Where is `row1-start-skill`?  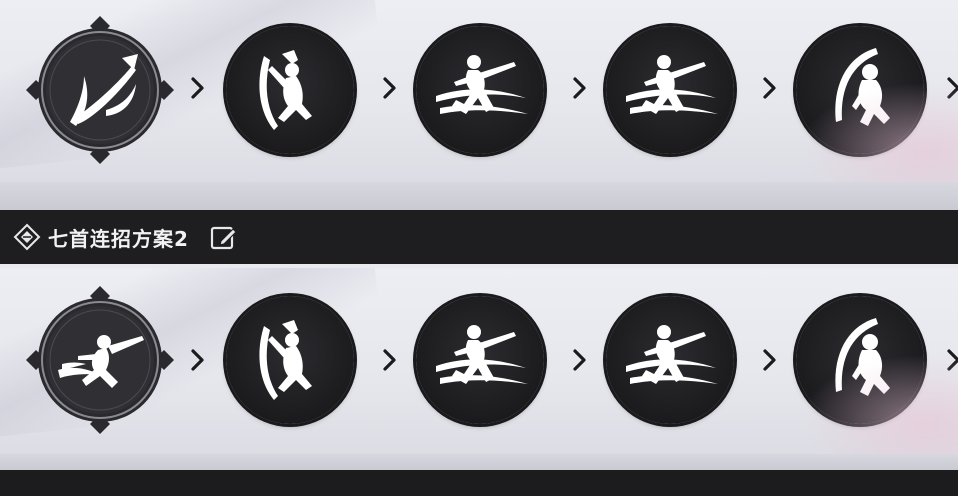 row1-start-skill is located at coordinates (100, 90).